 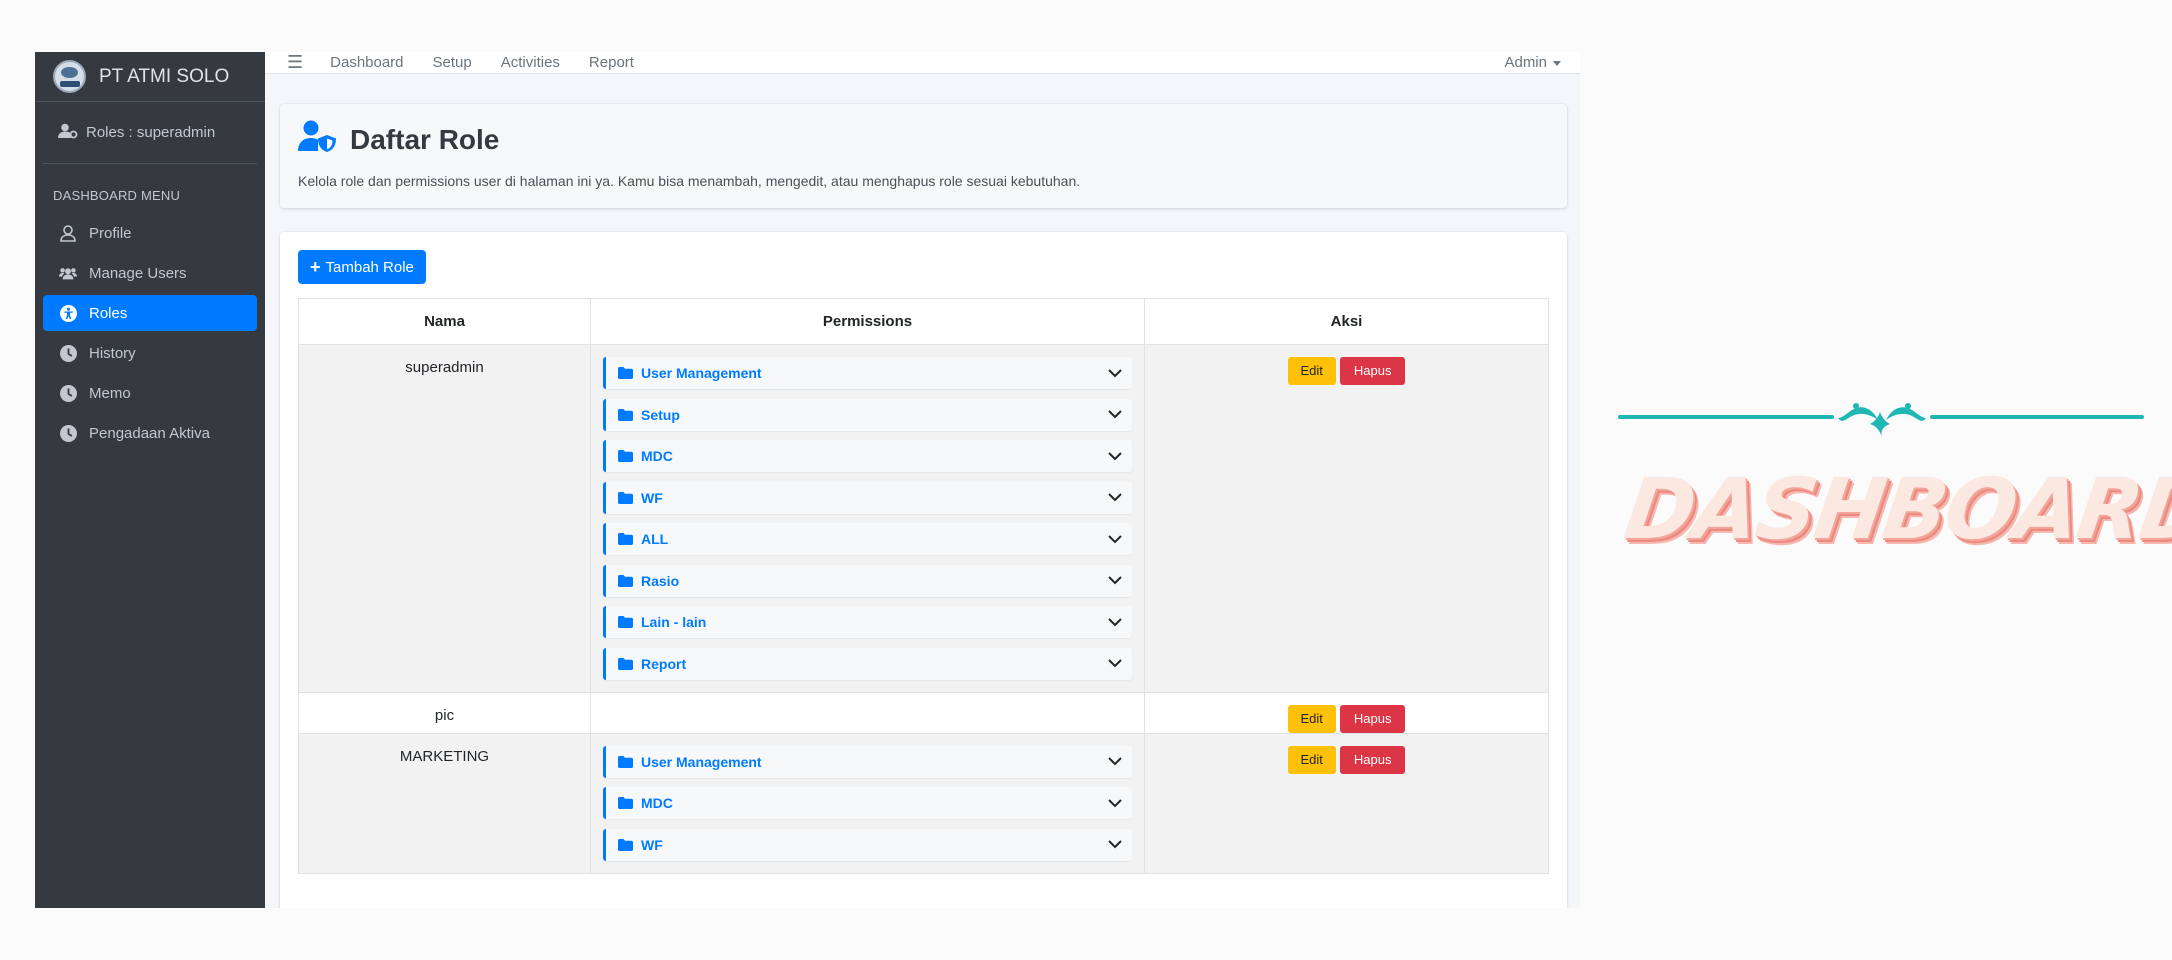 I want to click on sidebar-item-label: Manage Users, so click(x=138, y=273).